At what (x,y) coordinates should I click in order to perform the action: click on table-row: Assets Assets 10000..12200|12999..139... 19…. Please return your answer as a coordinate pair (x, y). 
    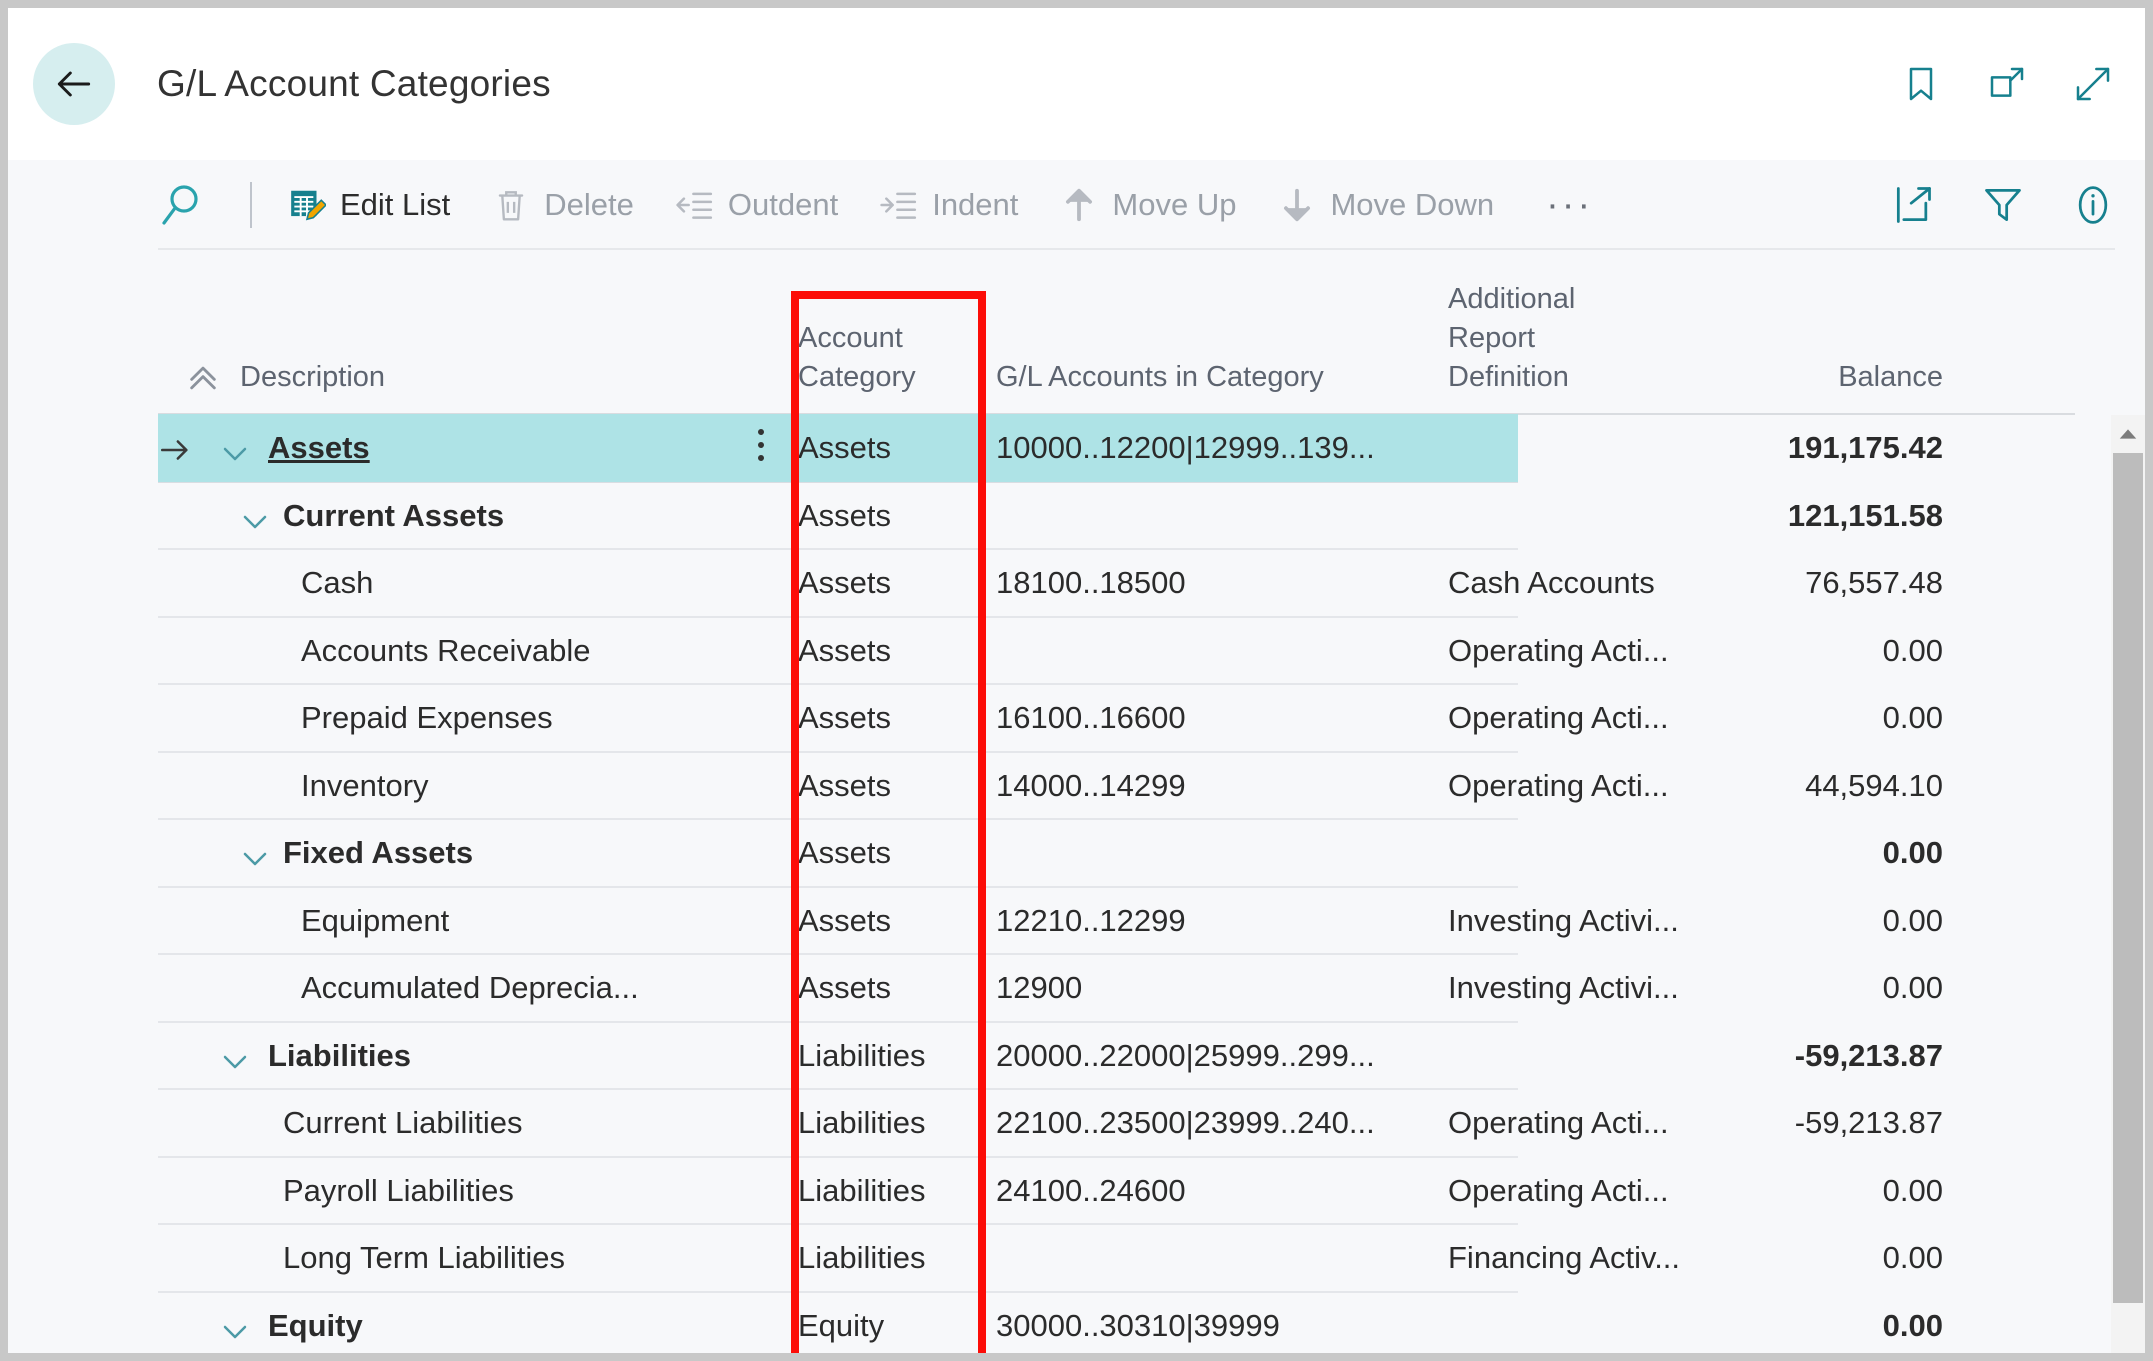
    Looking at the image, I should click on (1050, 448).